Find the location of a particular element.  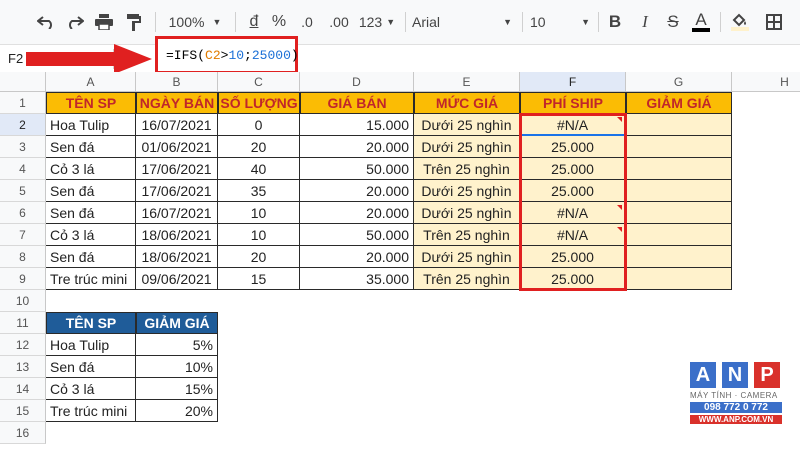

table-cell: 18/06/2021 is located at coordinates (177, 257).